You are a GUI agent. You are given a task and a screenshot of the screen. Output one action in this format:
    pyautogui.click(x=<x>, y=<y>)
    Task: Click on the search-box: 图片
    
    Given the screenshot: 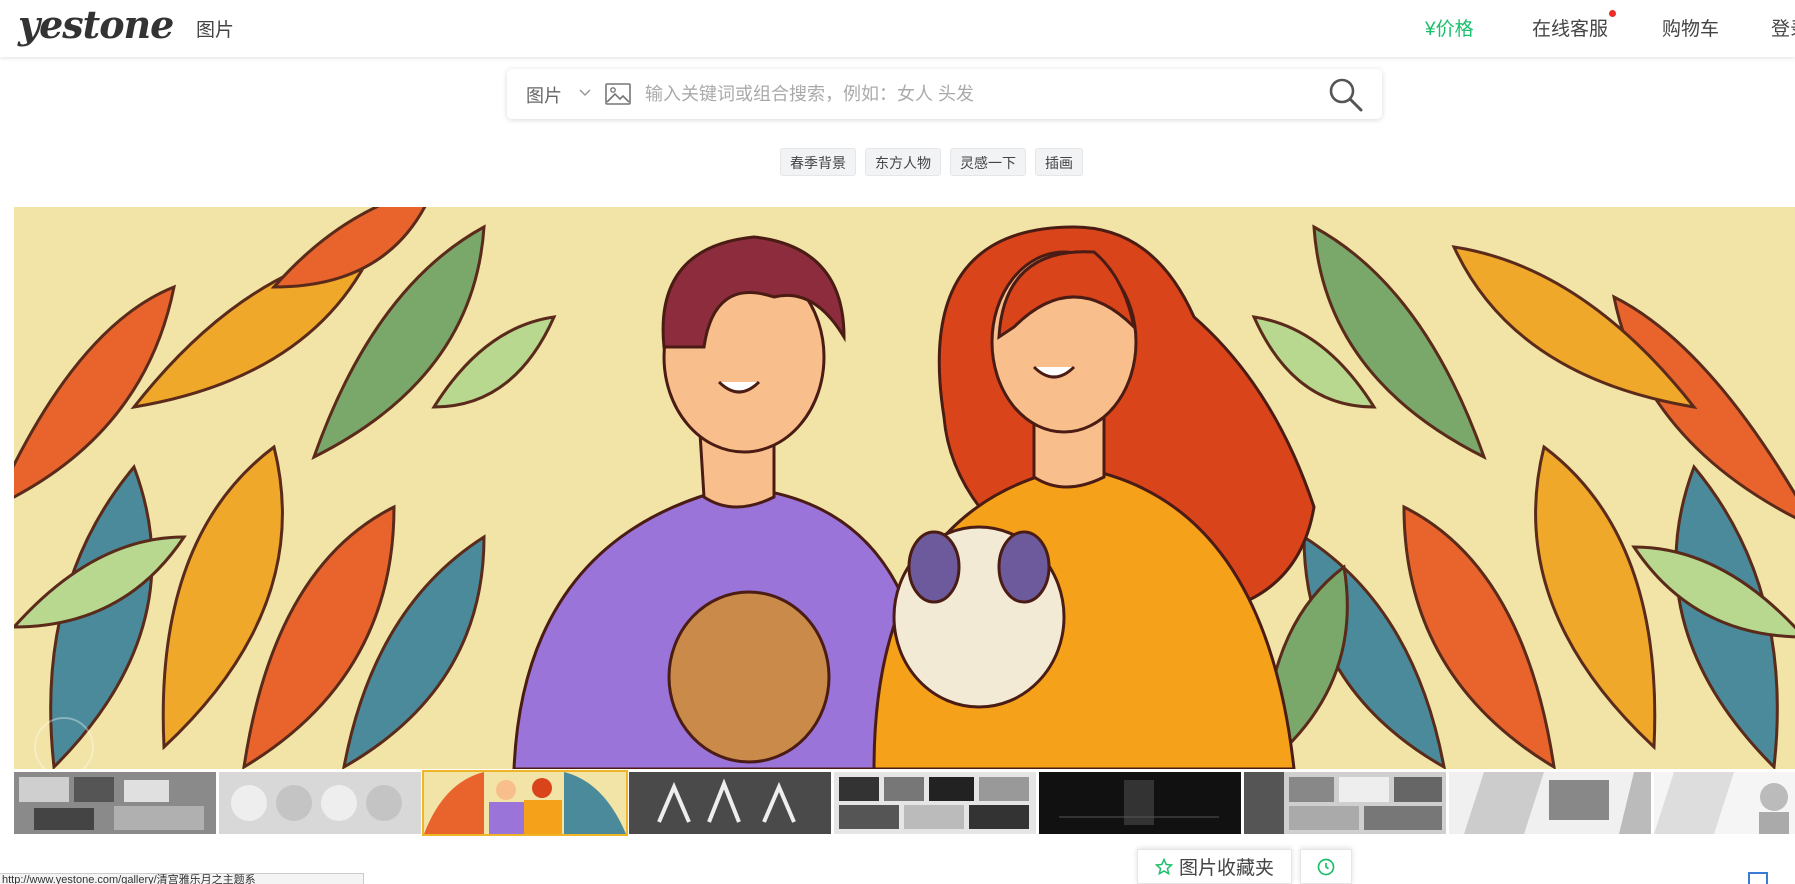 What is the action you would take?
    pyautogui.click(x=944, y=94)
    